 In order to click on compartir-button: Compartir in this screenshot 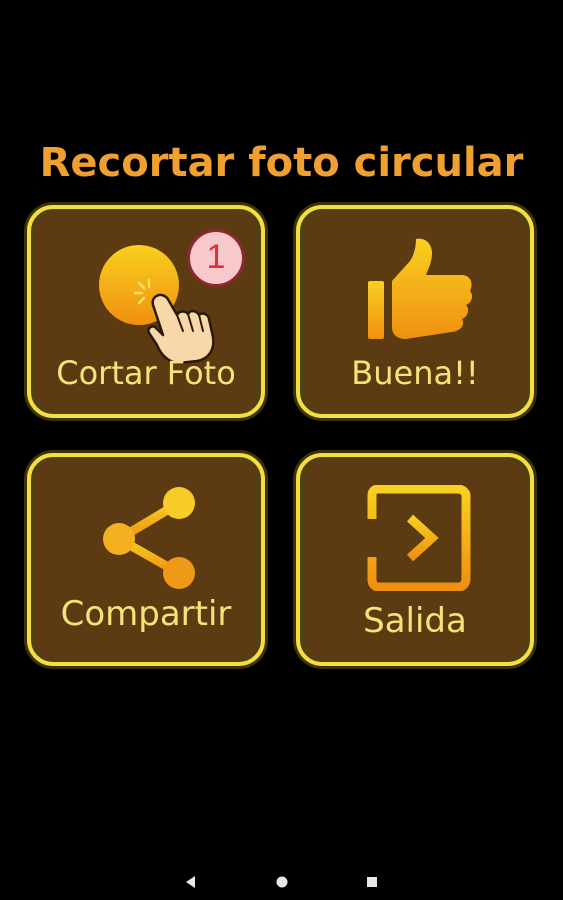, I will do `click(146, 559)`.